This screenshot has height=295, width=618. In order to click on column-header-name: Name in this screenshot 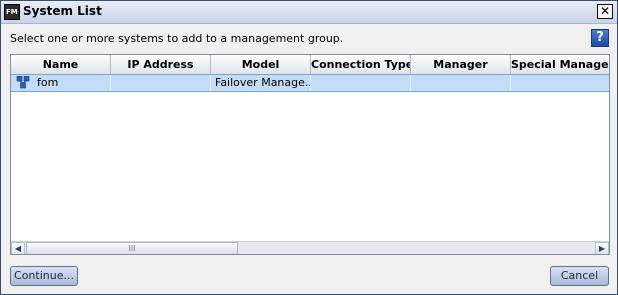, I will do `click(61, 64)`.